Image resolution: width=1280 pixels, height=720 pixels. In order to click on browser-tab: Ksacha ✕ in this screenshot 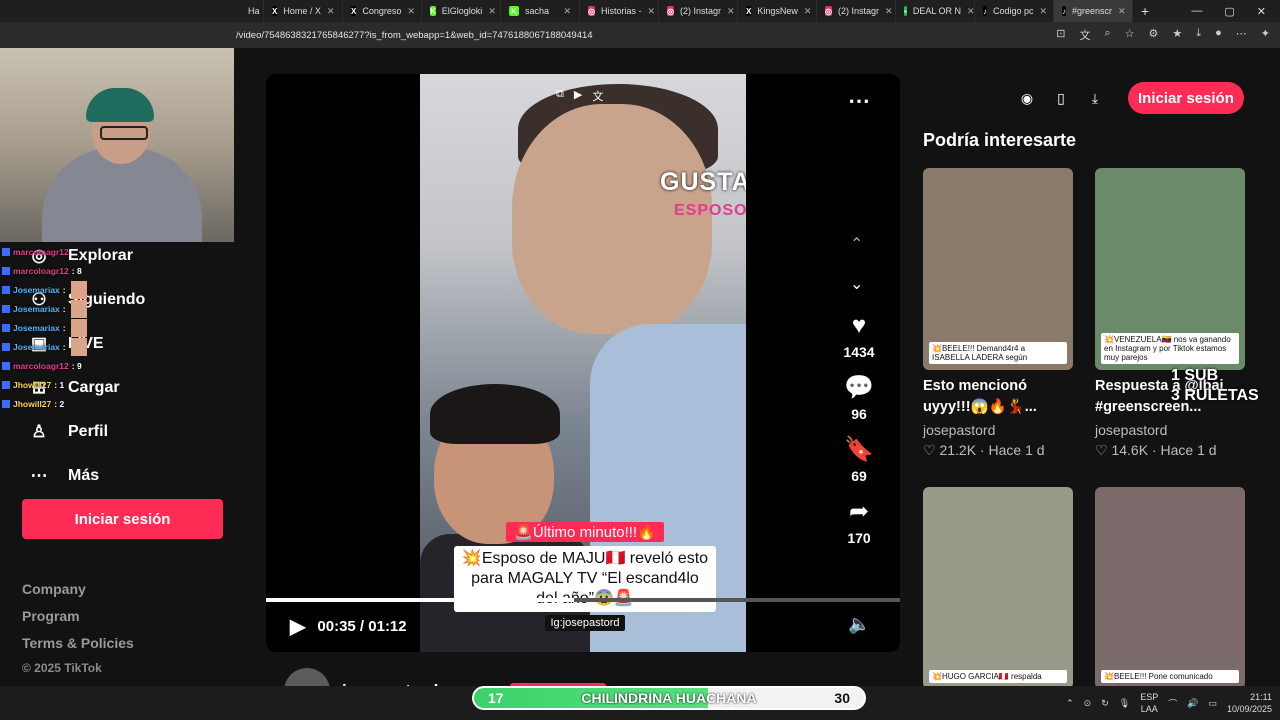, I will do `click(540, 11)`.